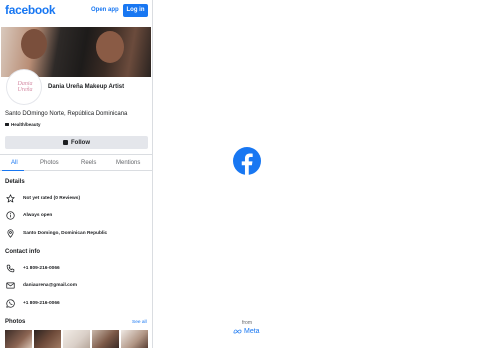  I want to click on meta-logo-icon, so click(237, 331).